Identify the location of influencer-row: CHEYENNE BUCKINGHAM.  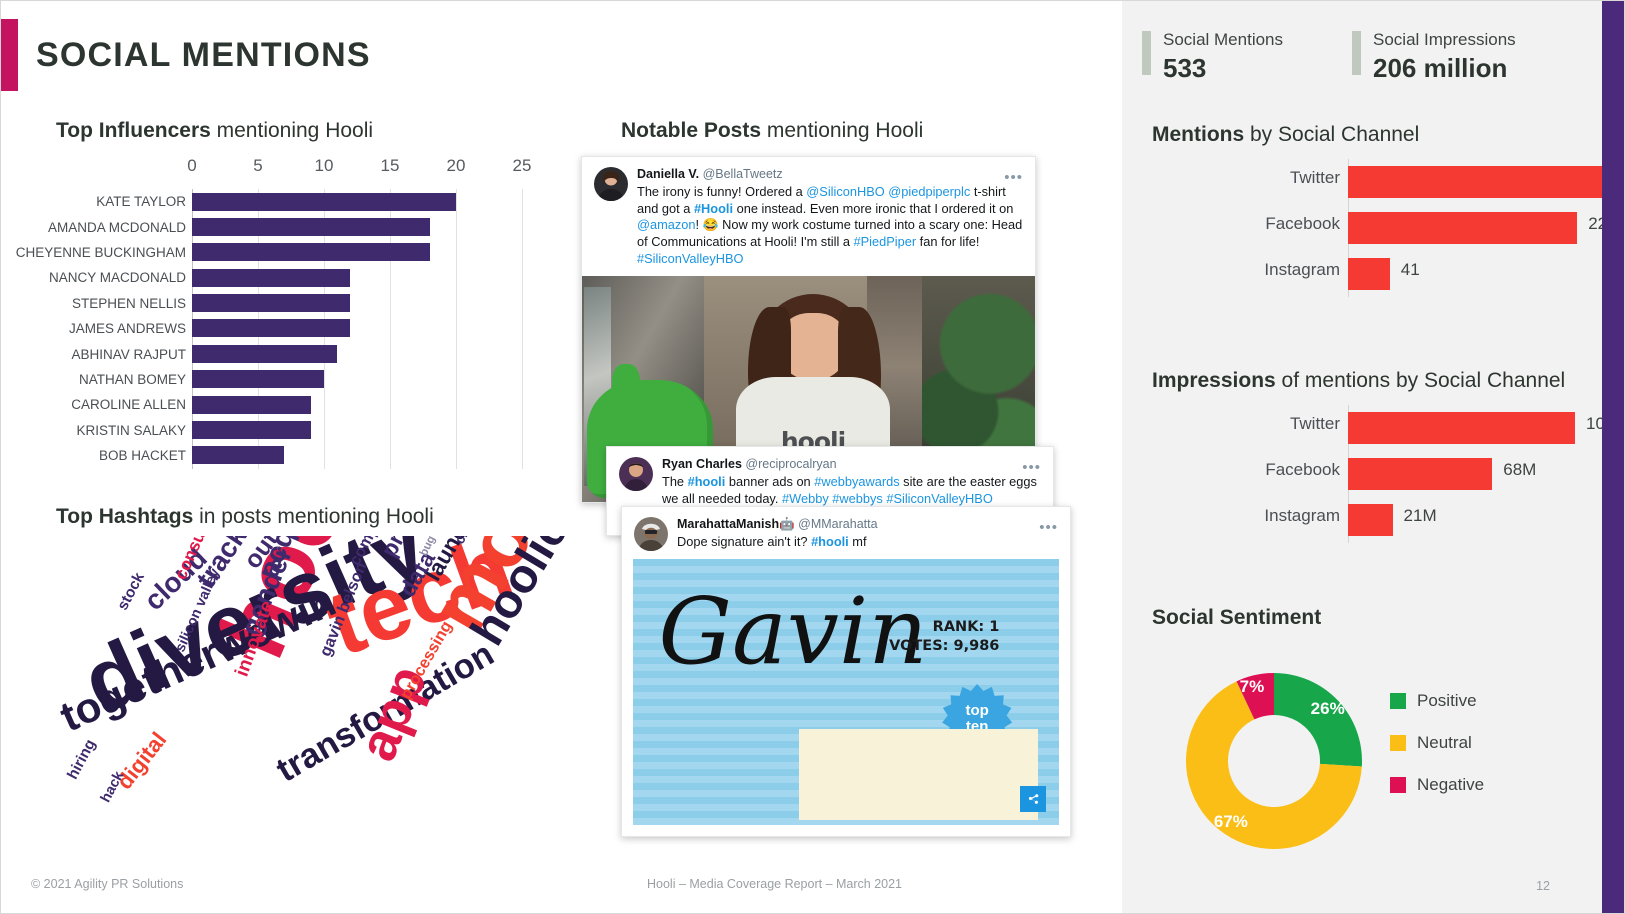
(281, 252).